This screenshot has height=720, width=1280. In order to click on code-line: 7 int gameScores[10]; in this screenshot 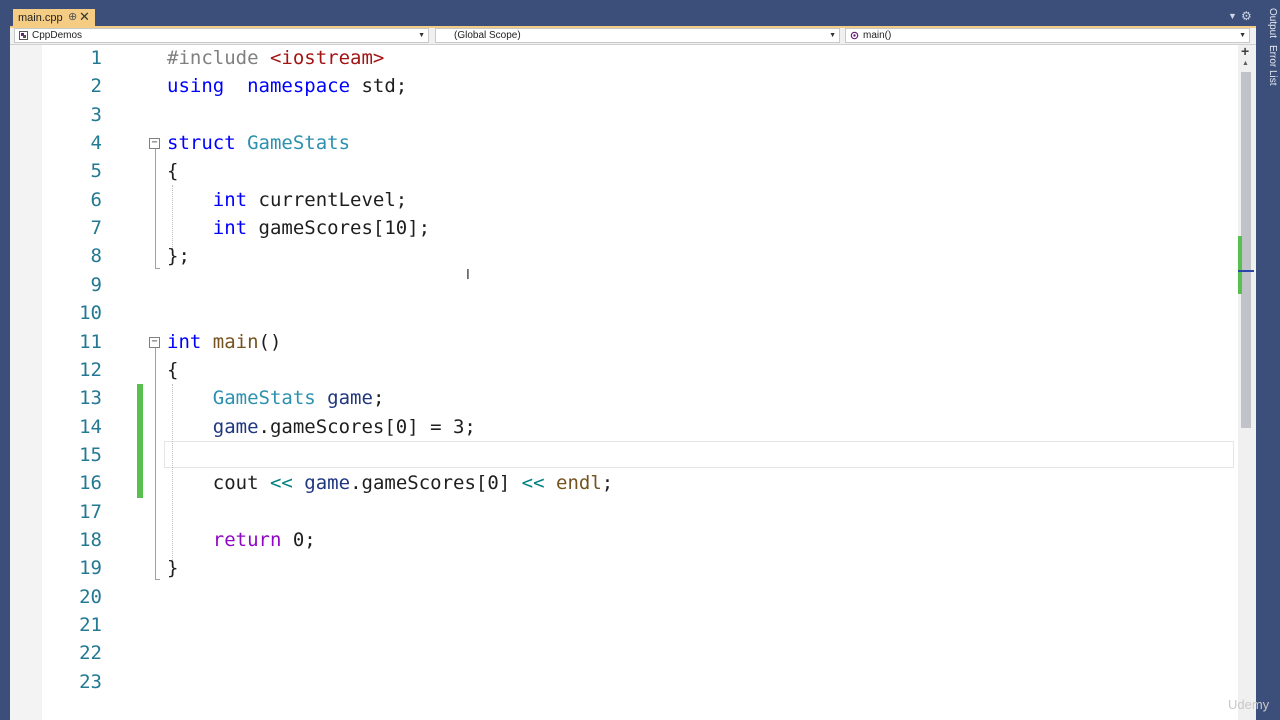, I will do `click(640, 228)`.